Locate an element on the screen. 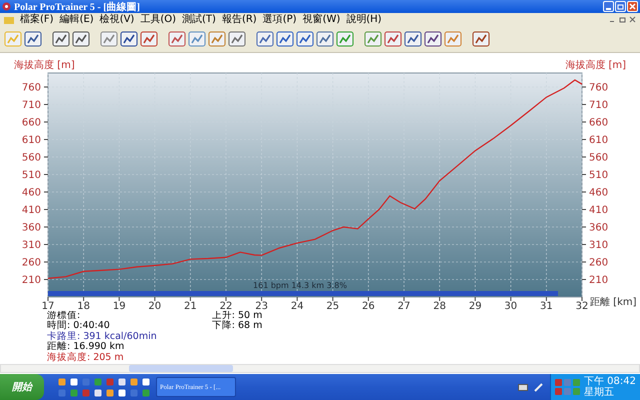 This screenshot has height=400, width=640. x-tick-label: 18 is located at coordinates (83, 306).